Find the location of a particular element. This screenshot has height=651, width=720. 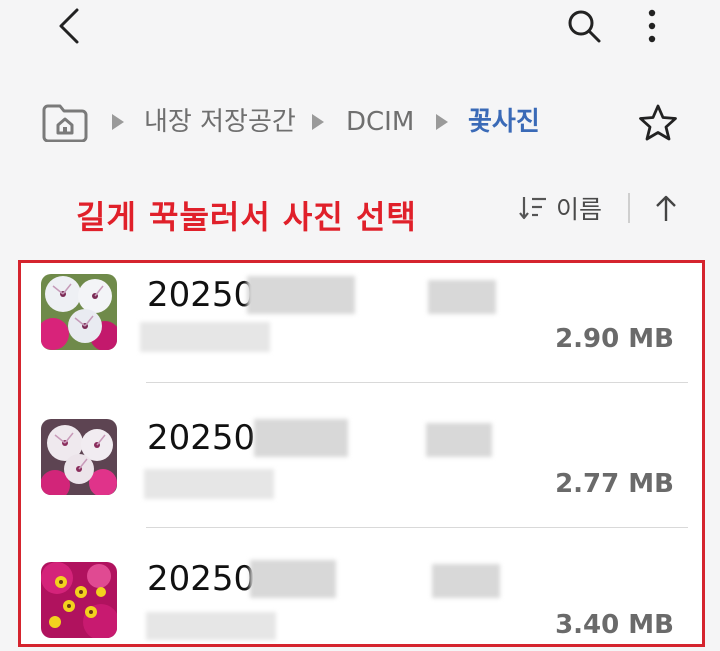

sort-icon is located at coordinates (532, 208).